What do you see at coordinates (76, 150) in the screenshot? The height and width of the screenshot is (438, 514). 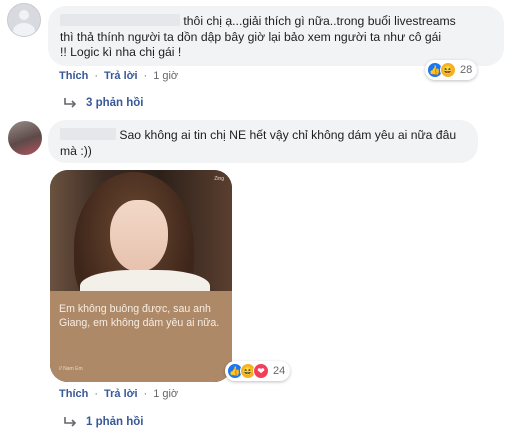 I see `comment-text-line: mà :))` at bounding box center [76, 150].